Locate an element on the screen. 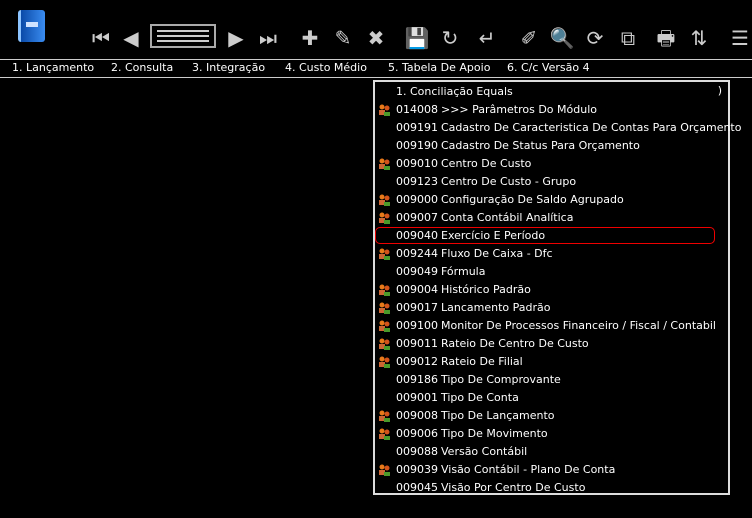  menu-item-009000: 009000 Configuração De Saldo Agrupado is located at coordinates (545, 200).